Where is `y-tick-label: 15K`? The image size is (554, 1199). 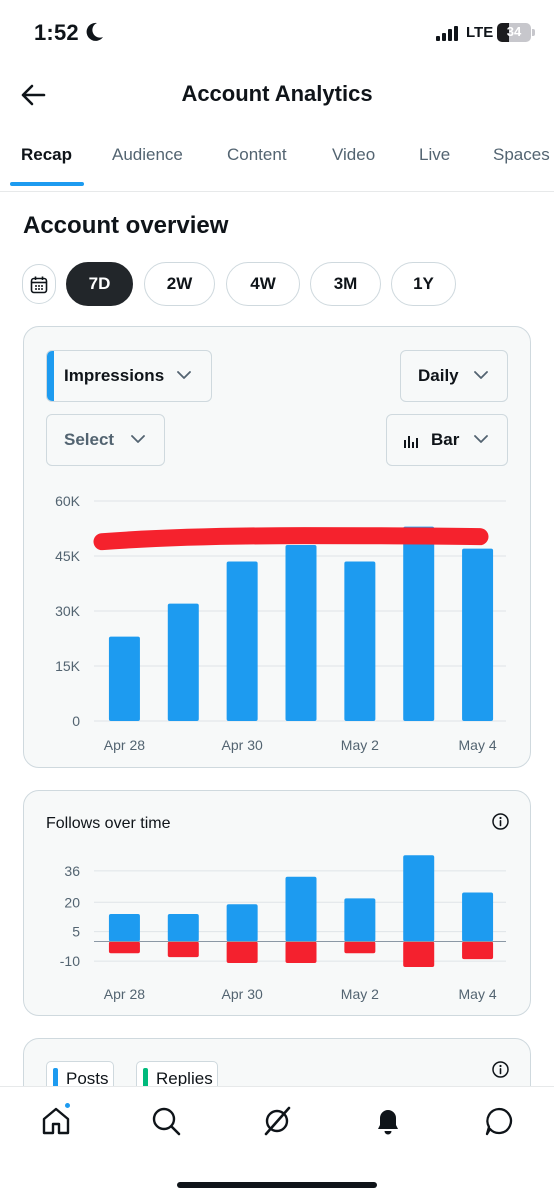 y-tick-label: 15K is located at coordinates (68, 666).